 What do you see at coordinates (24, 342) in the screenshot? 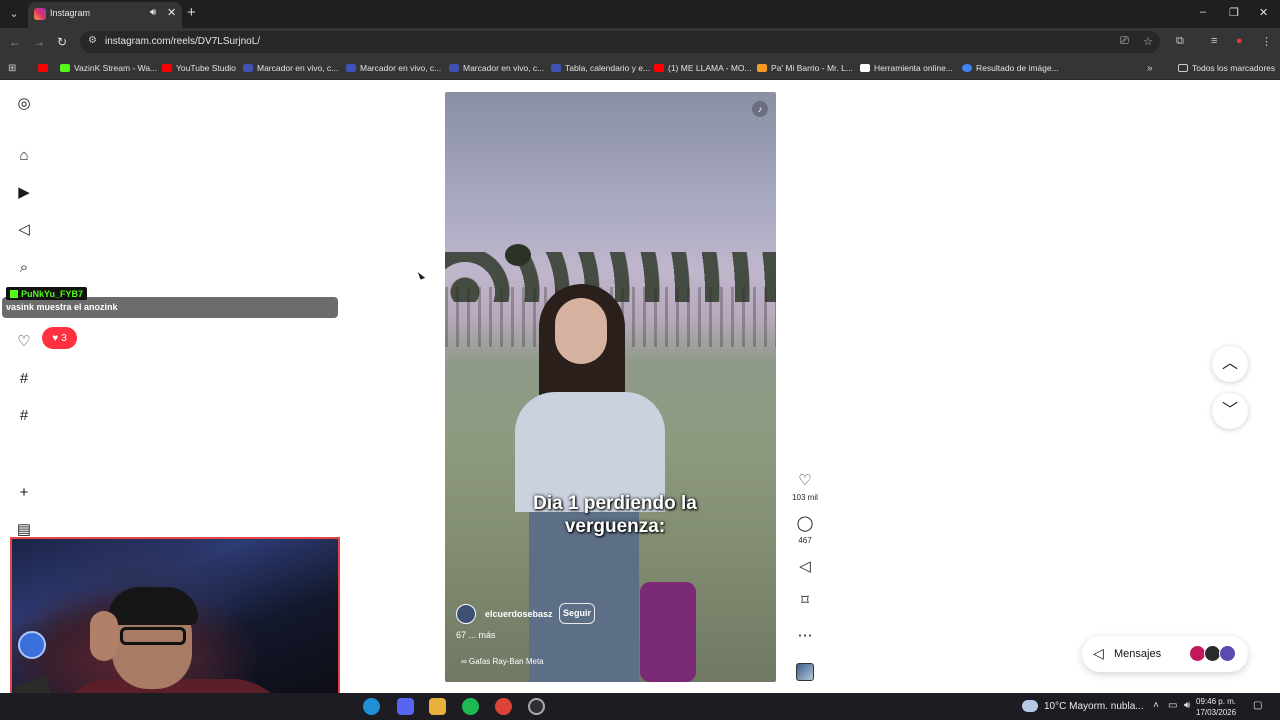
I see `heart-icon: ♡` at bounding box center [24, 342].